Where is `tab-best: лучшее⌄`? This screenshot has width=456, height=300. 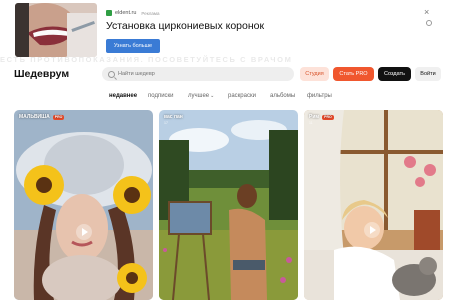
tab-best: лучшее⌄ is located at coordinates (201, 96).